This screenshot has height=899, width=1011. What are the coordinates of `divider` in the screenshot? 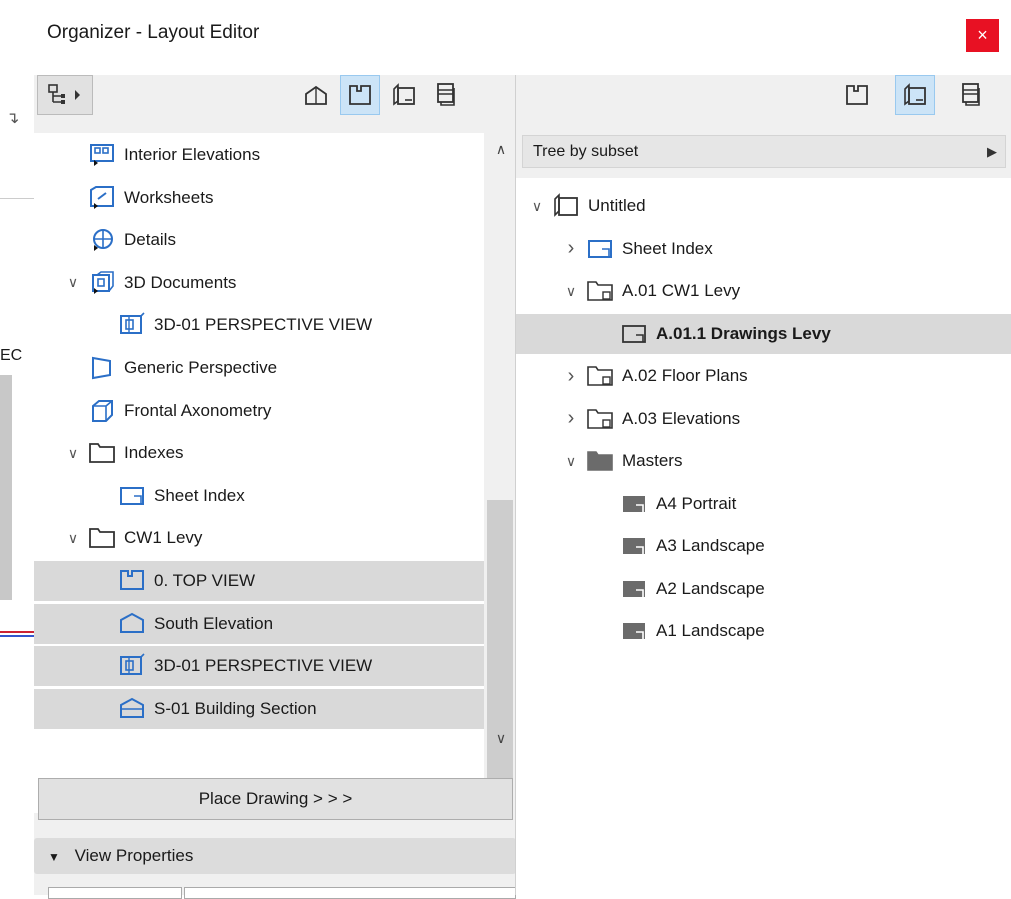 It's located at (17, 198).